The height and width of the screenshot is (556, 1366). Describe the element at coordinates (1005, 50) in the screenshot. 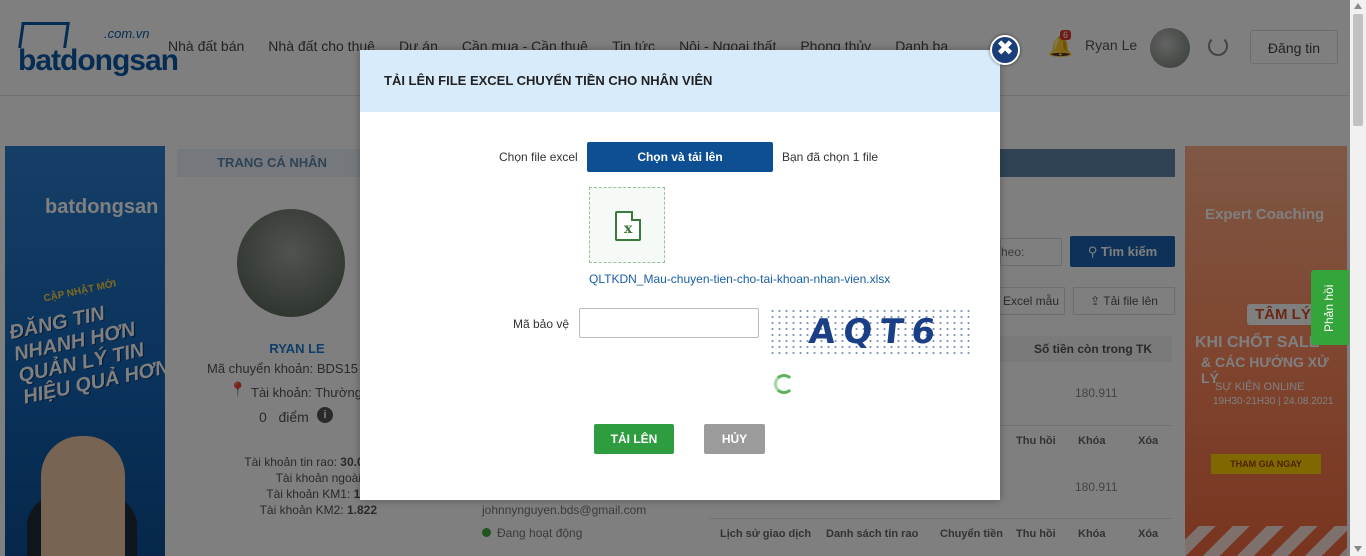

I see `close-icon: ✖` at that location.